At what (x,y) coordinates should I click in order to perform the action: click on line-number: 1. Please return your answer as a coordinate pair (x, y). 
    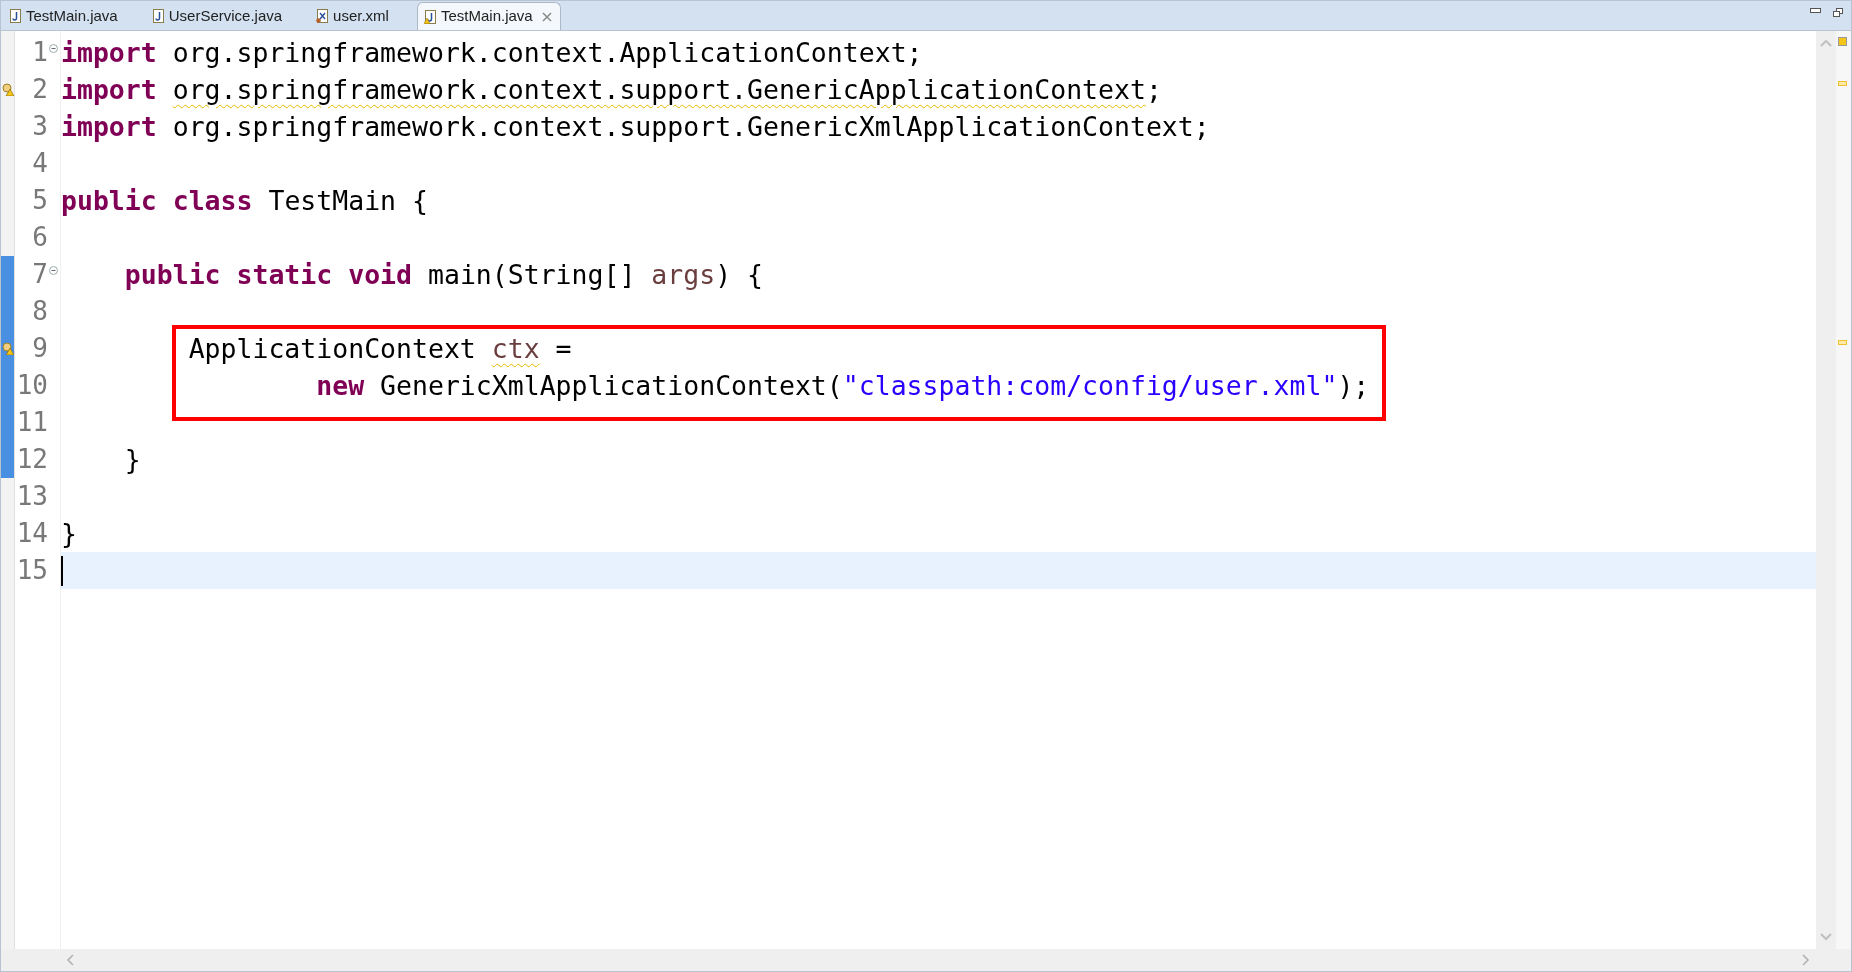
    Looking at the image, I should click on (40, 52).